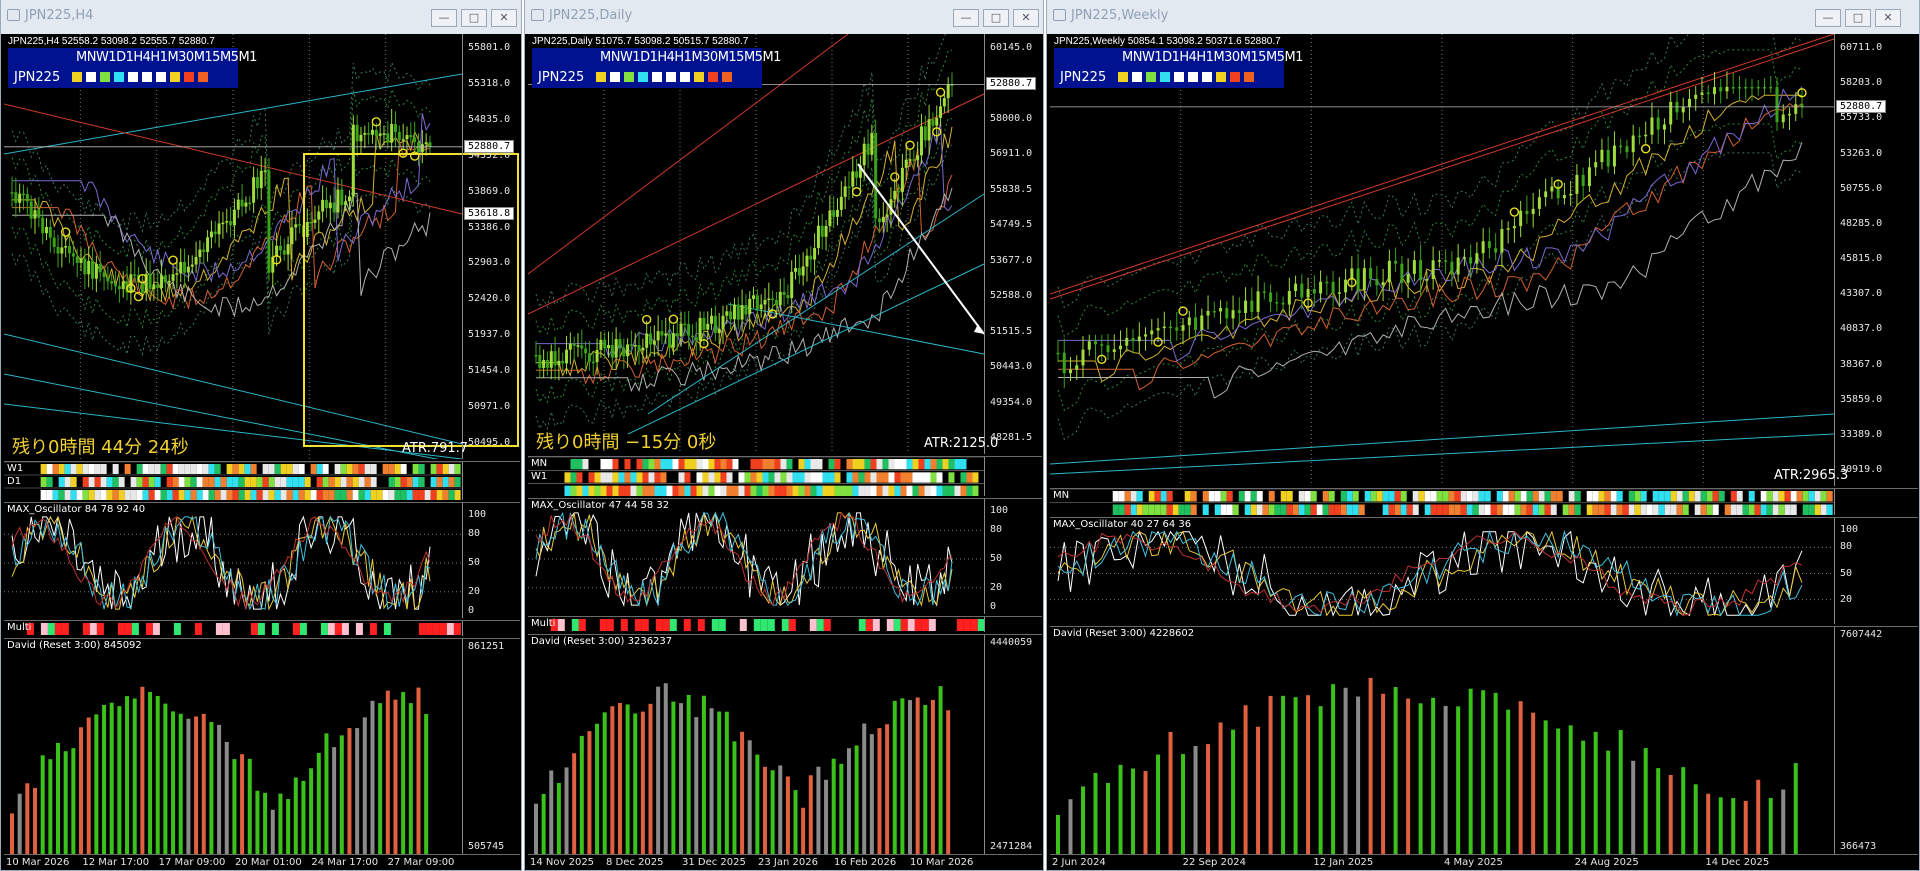  I want to click on moving-average-line, so click(1430, 246).